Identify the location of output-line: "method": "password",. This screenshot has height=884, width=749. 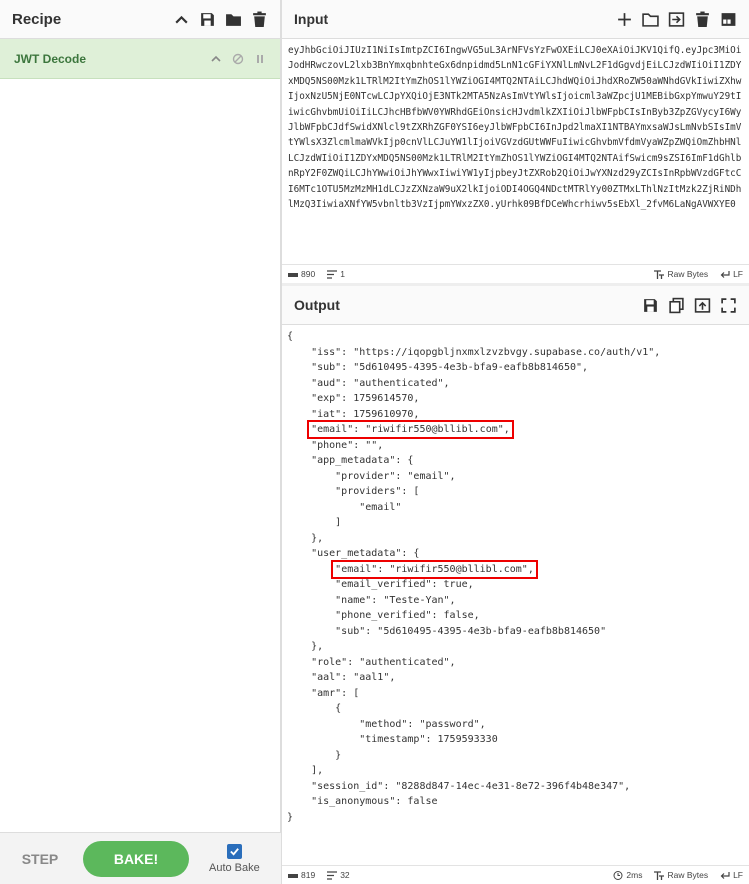
(386, 724).